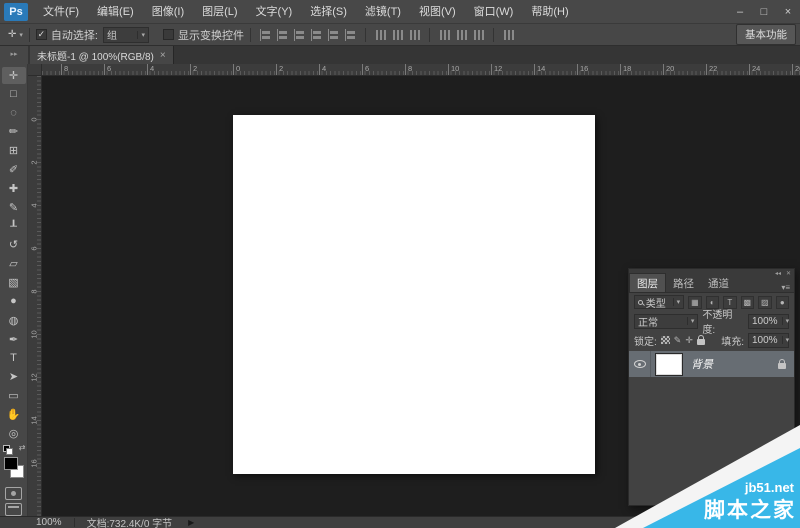 The width and height of the screenshot is (800, 528). Describe the element at coordinates (14, 320) in the screenshot. I see `dodge-tool-icon: ◍` at that location.